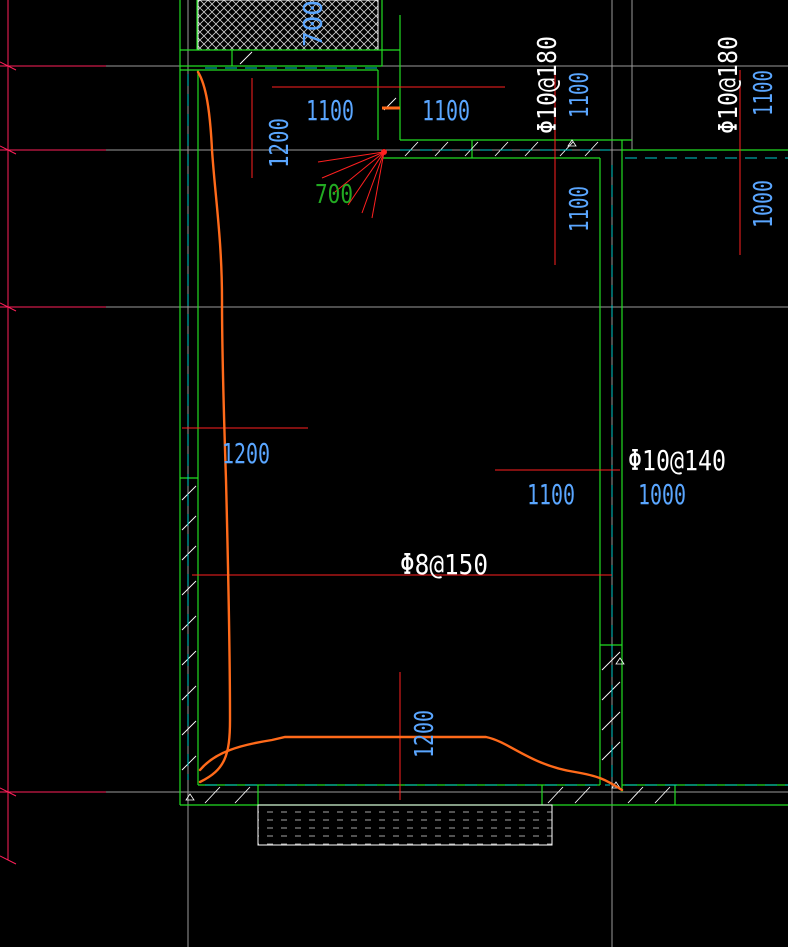  Describe the element at coordinates (677, 460) in the screenshot. I see `label-rebar-phi10-140: Φ10@140` at that location.